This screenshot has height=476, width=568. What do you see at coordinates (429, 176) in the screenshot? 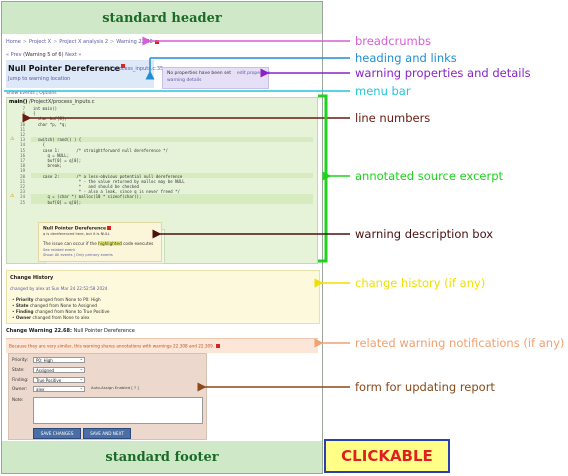
I see `annotation-source: annotated source excerpt` at bounding box center [429, 176].